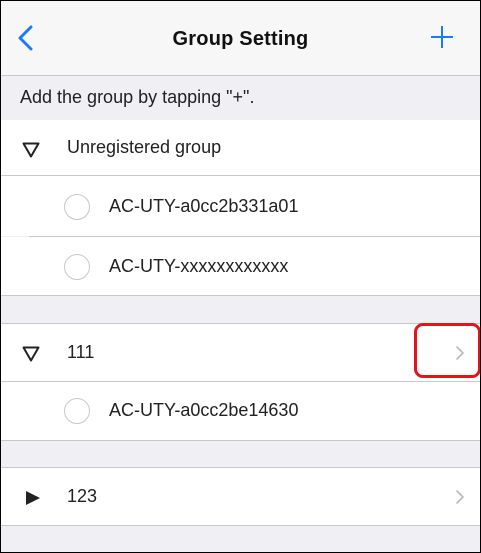 The width and height of the screenshot is (481, 553). I want to click on expand-triangle-icon, so click(33, 498).